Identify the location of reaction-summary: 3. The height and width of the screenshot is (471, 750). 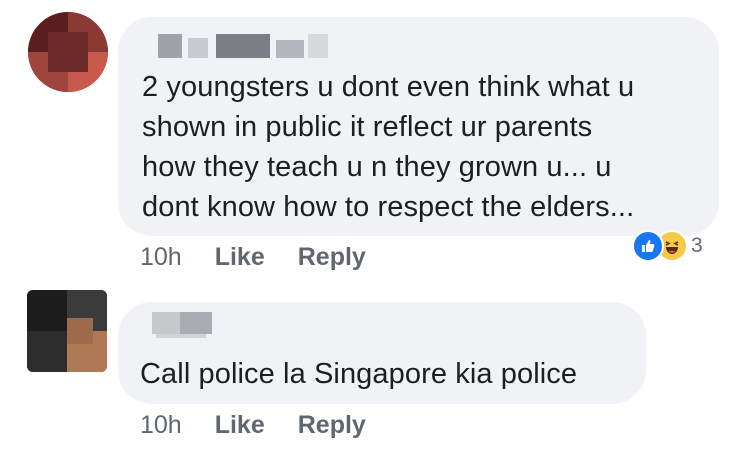
(667, 246).